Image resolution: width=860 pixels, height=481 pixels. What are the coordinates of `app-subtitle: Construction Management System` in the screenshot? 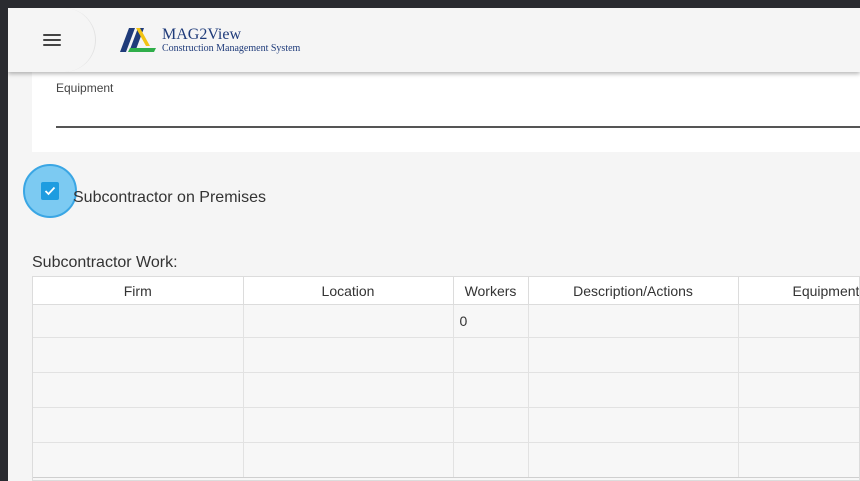 It's located at (231, 48).